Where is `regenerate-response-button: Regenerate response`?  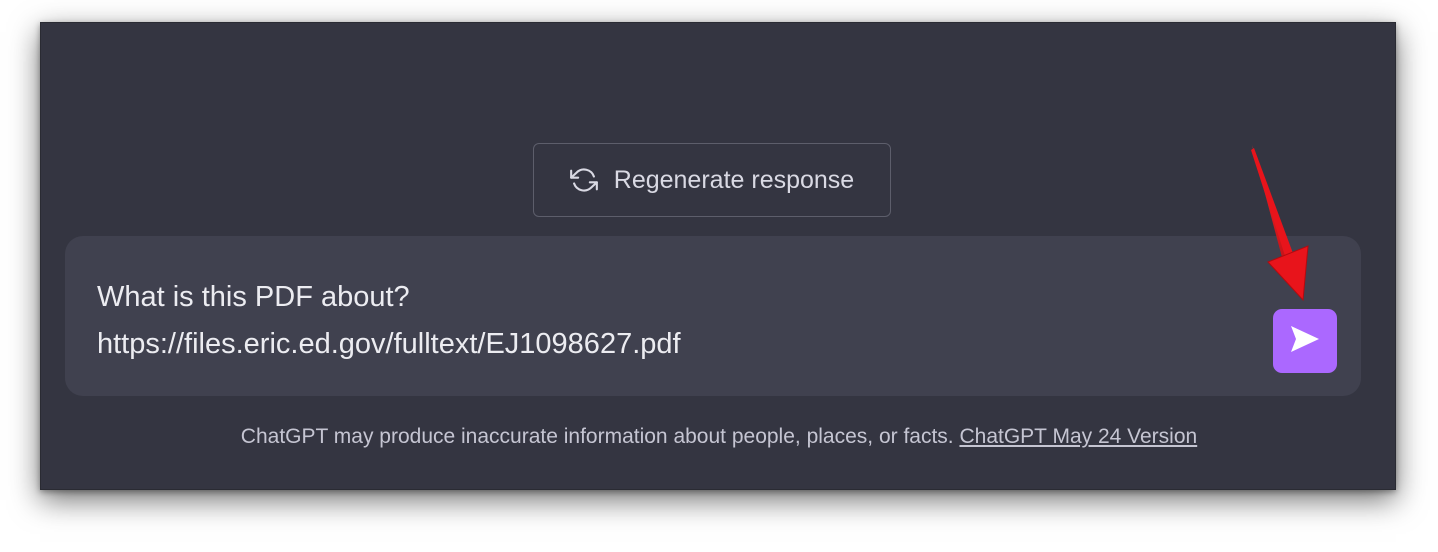 regenerate-response-button: Regenerate response is located at coordinates (712, 180).